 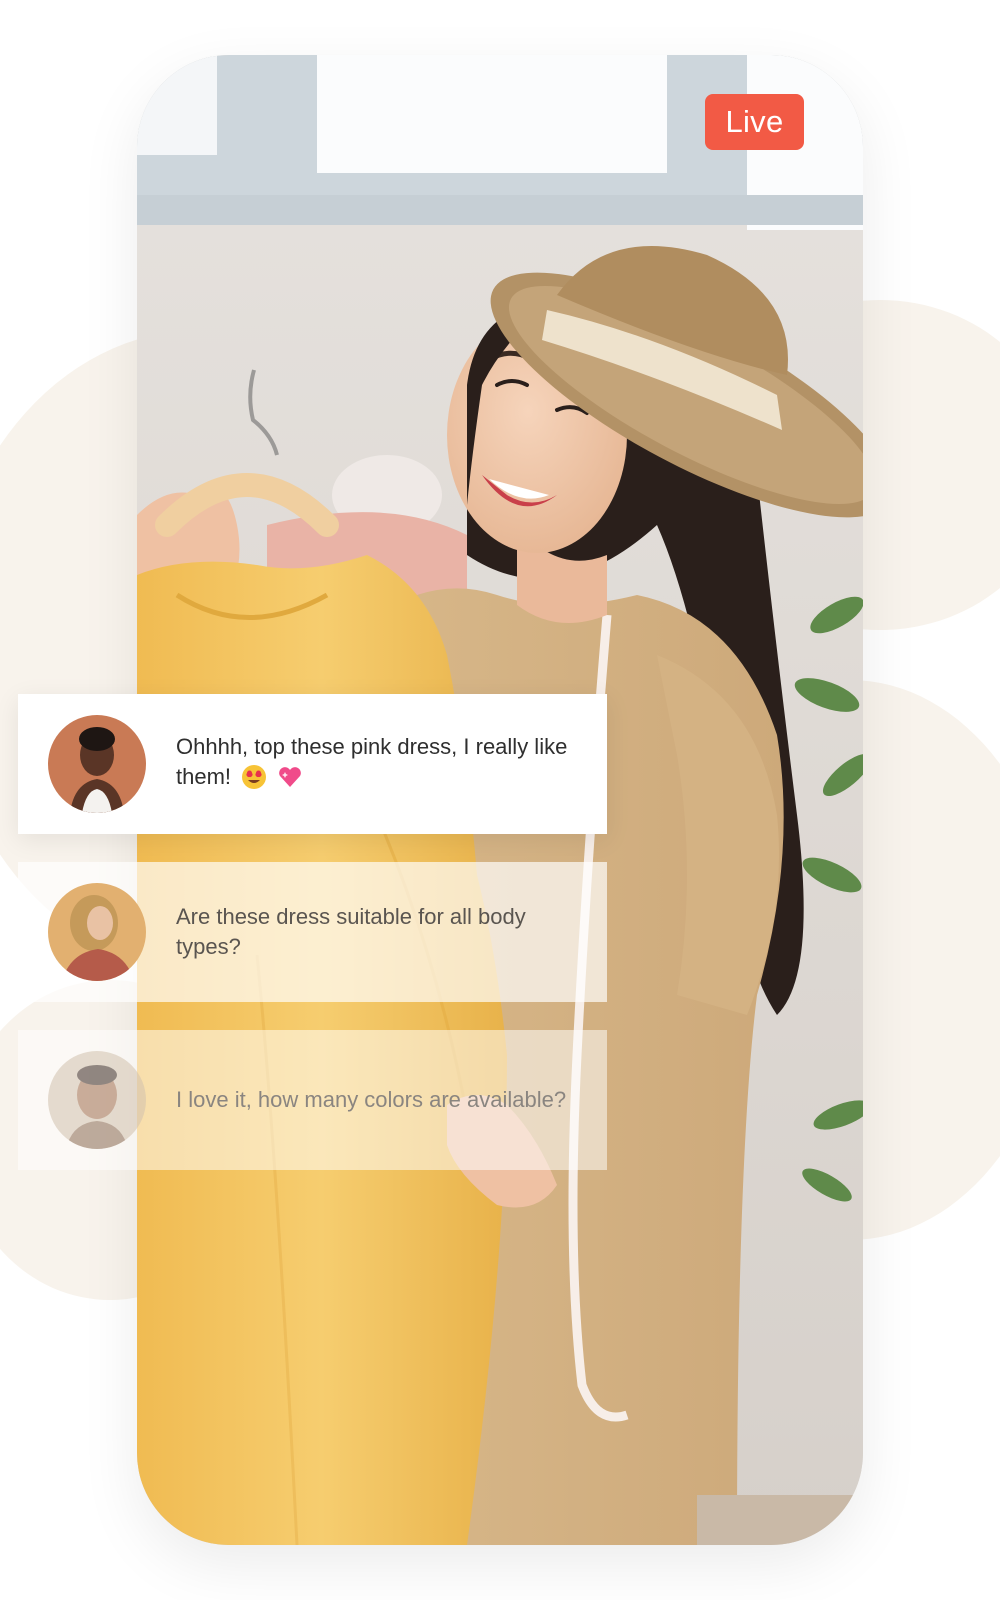 What do you see at coordinates (97, 1100) in the screenshot?
I see `avatar-woman-smiling` at bounding box center [97, 1100].